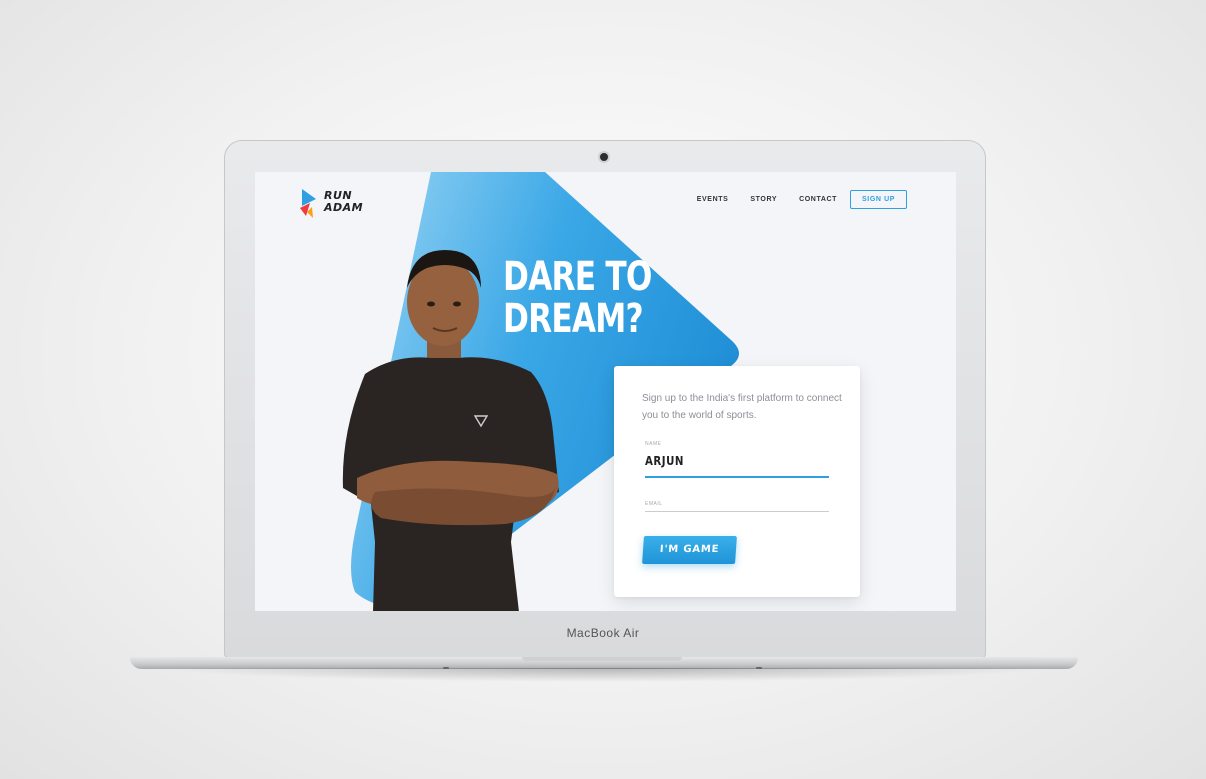 The width and height of the screenshot is (1206, 779). I want to click on email-input-underline, so click(737, 511).